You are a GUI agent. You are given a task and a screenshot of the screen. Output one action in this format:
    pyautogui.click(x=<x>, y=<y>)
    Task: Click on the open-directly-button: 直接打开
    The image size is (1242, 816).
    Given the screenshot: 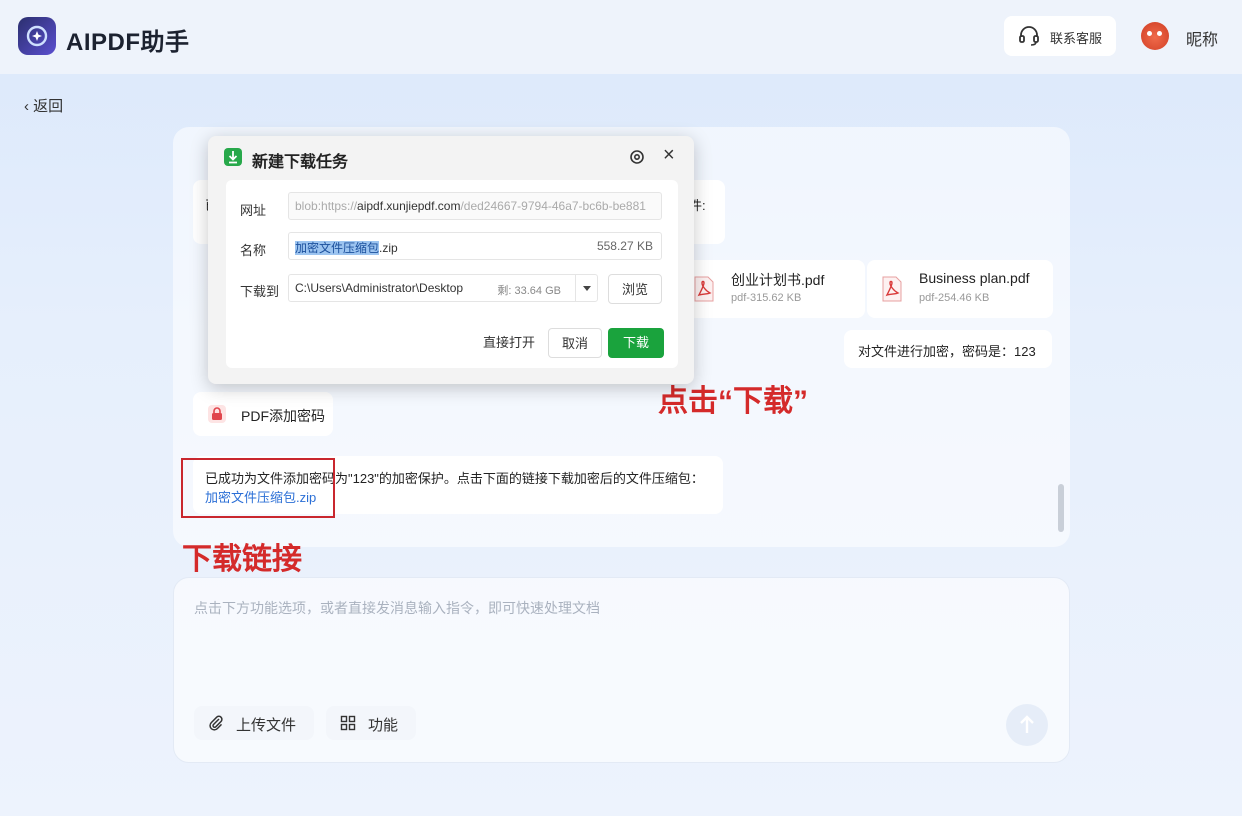 What is the action you would take?
    pyautogui.click(x=509, y=343)
    